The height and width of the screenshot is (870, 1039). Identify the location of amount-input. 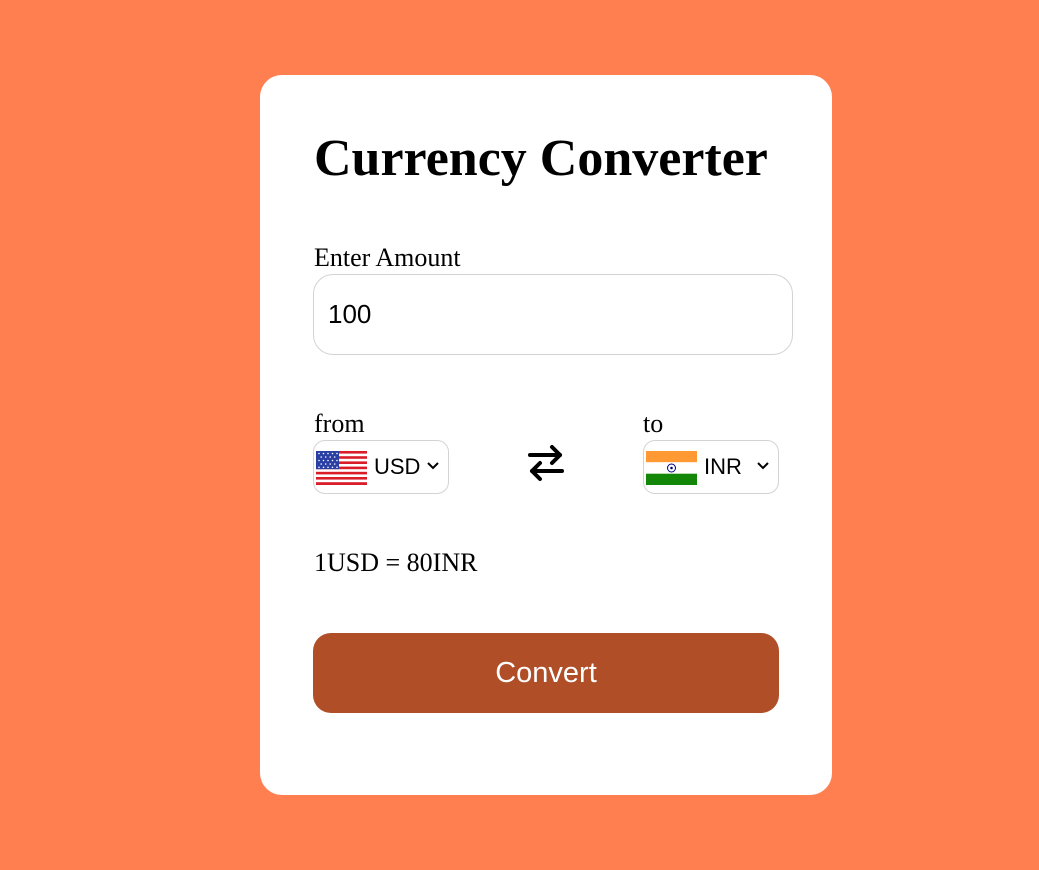
(553, 314).